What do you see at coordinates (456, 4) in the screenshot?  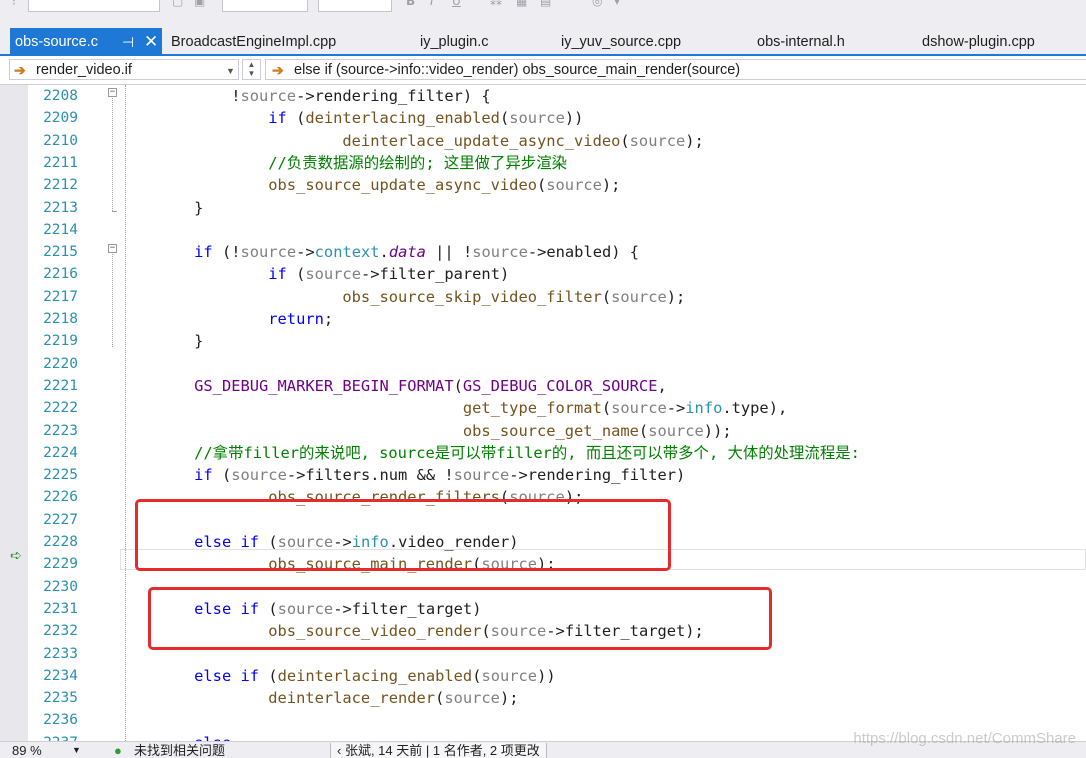 I see `underline-icon: U` at bounding box center [456, 4].